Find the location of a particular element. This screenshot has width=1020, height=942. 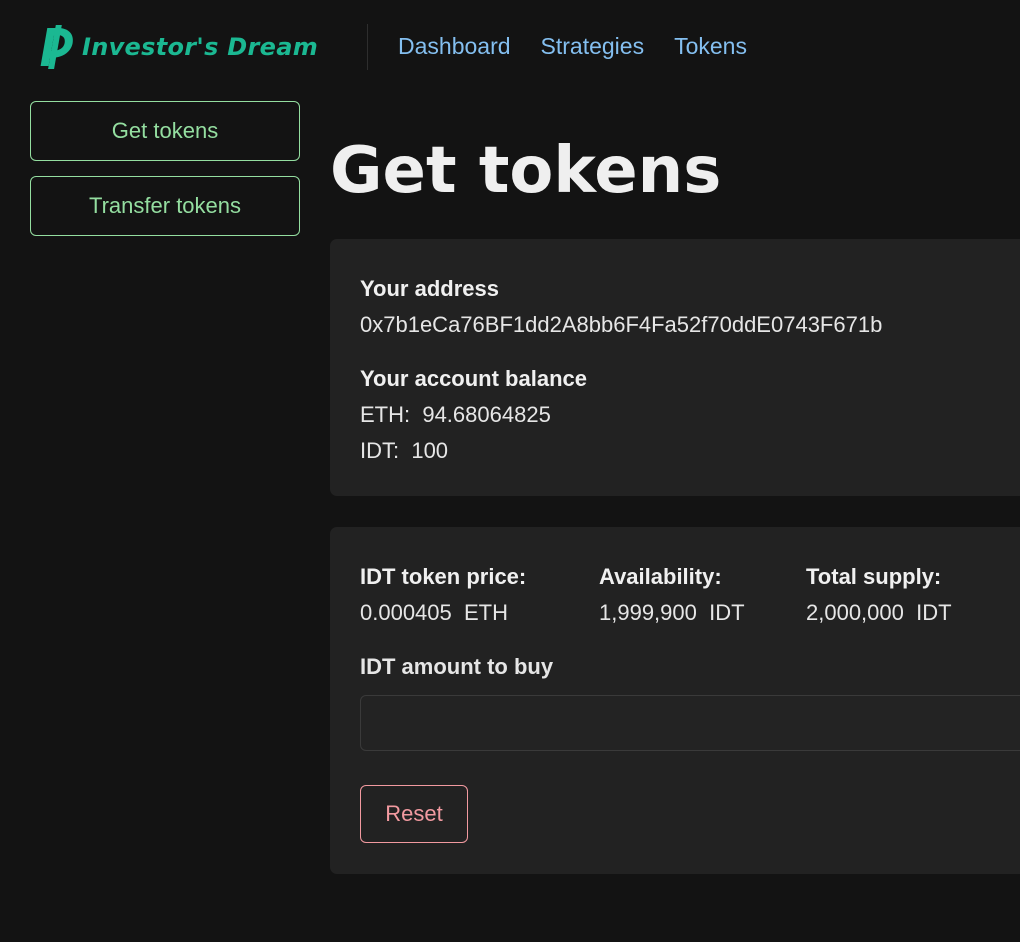

nav-dashboard: Dashboard is located at coordinates (454, 46).